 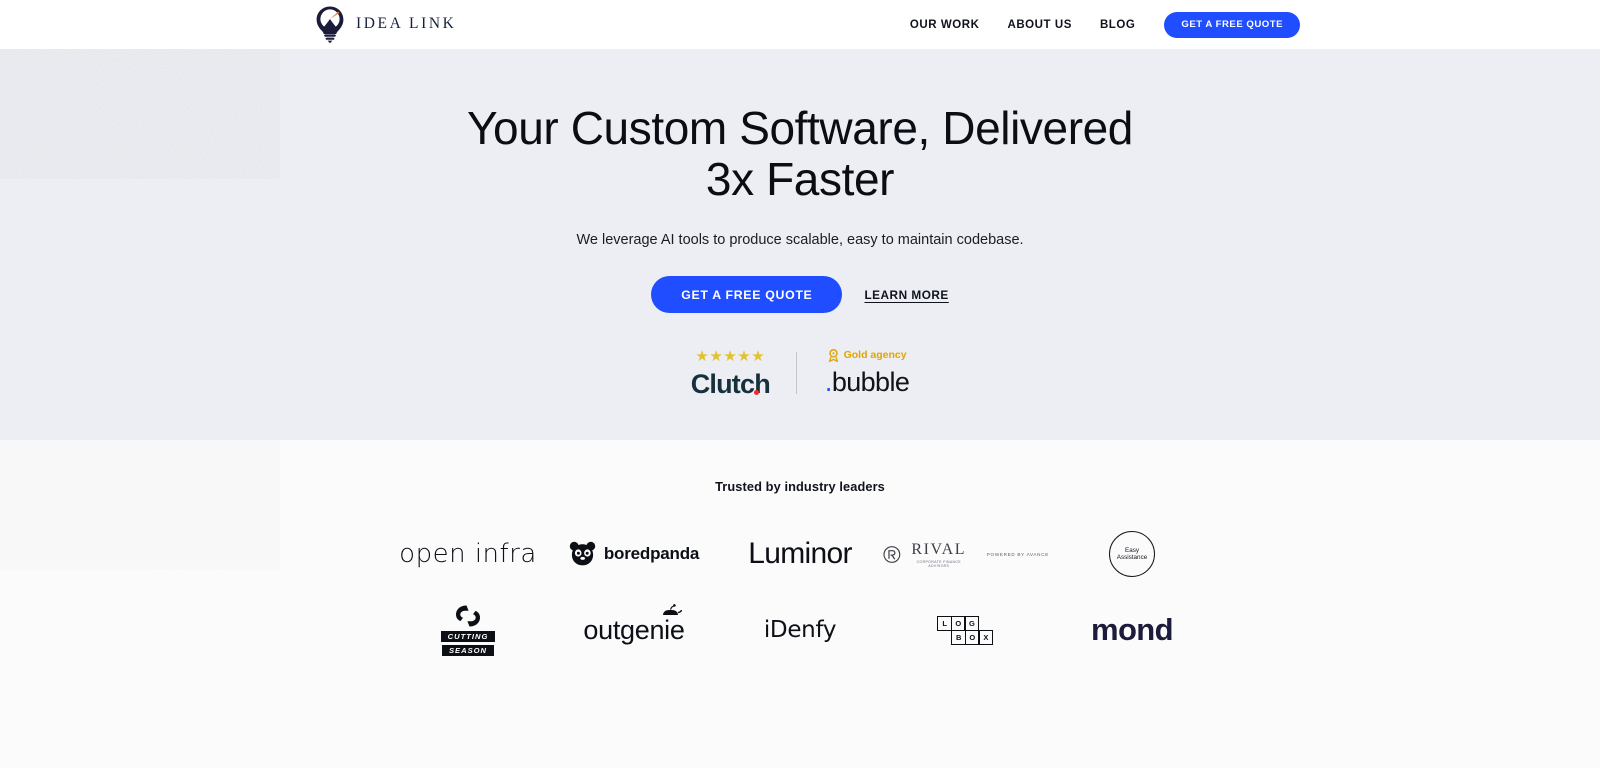 I want to click on hero-get-quote-button: GET A FREE QUOTE, so click(x=747, y=294).